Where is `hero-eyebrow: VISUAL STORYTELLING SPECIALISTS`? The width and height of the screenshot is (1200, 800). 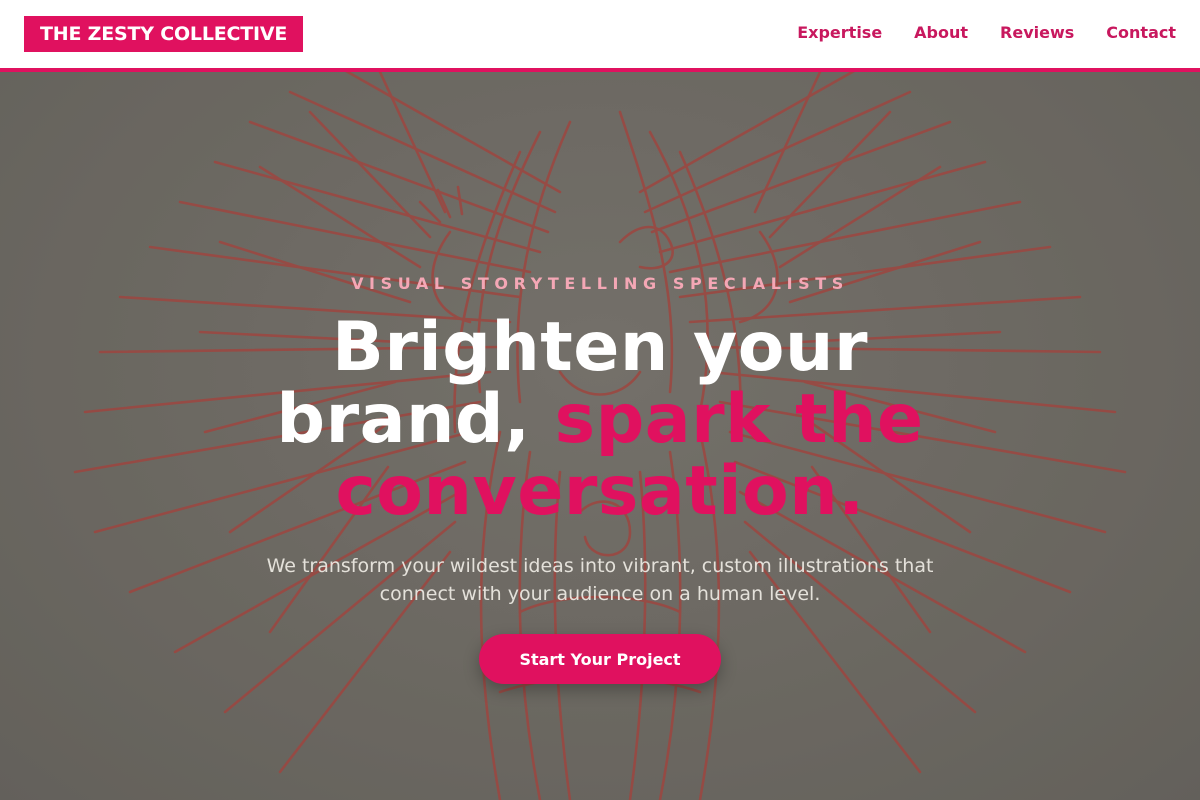
hero-eyebrow: VISUAL STORYTELLING SPECIALISTS is located at coordinates (600, 283).